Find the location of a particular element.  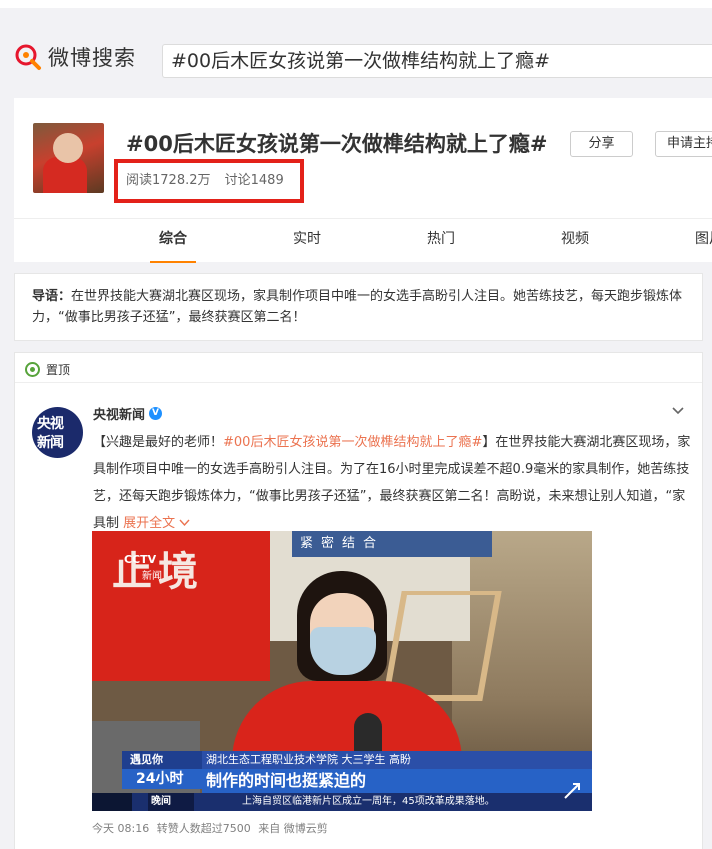

ticker-text: 上海自贸区临港新片区成立一周年，45项改革成果落地。 is located at coordinates (368, 801).